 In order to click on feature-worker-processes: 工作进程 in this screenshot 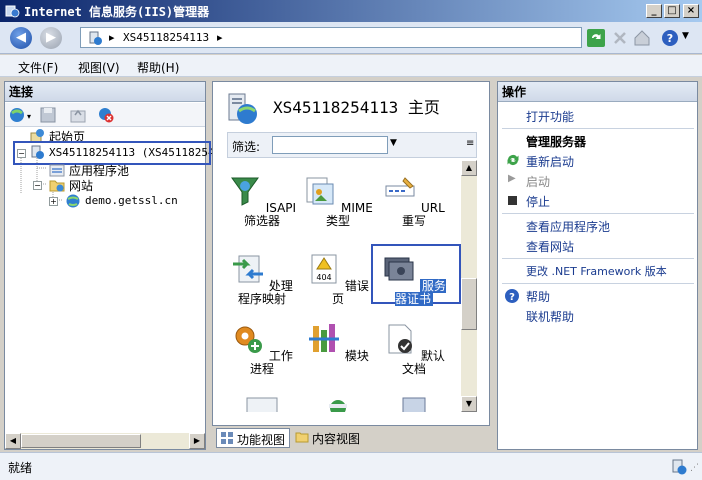, I will do `click(262, 349)`.